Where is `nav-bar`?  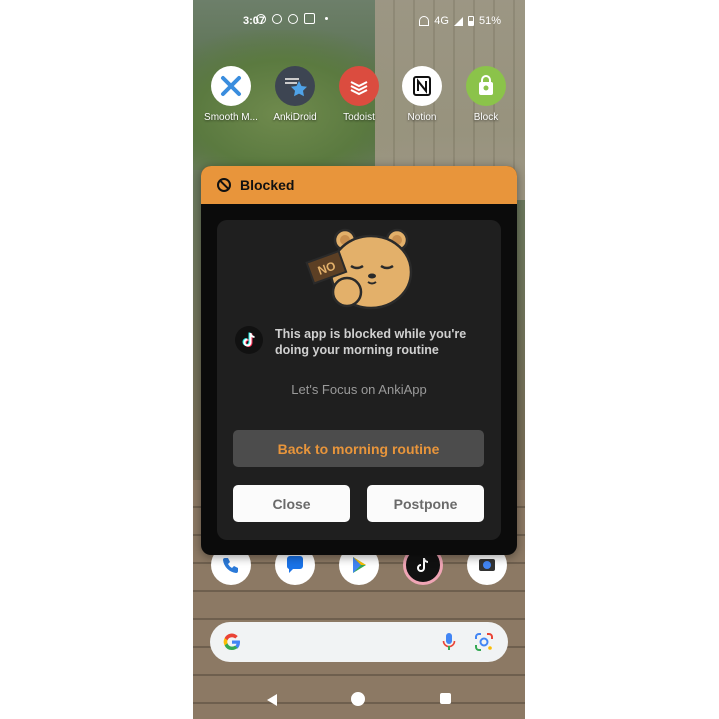
nav-bar is located at coordinates (359, 699).